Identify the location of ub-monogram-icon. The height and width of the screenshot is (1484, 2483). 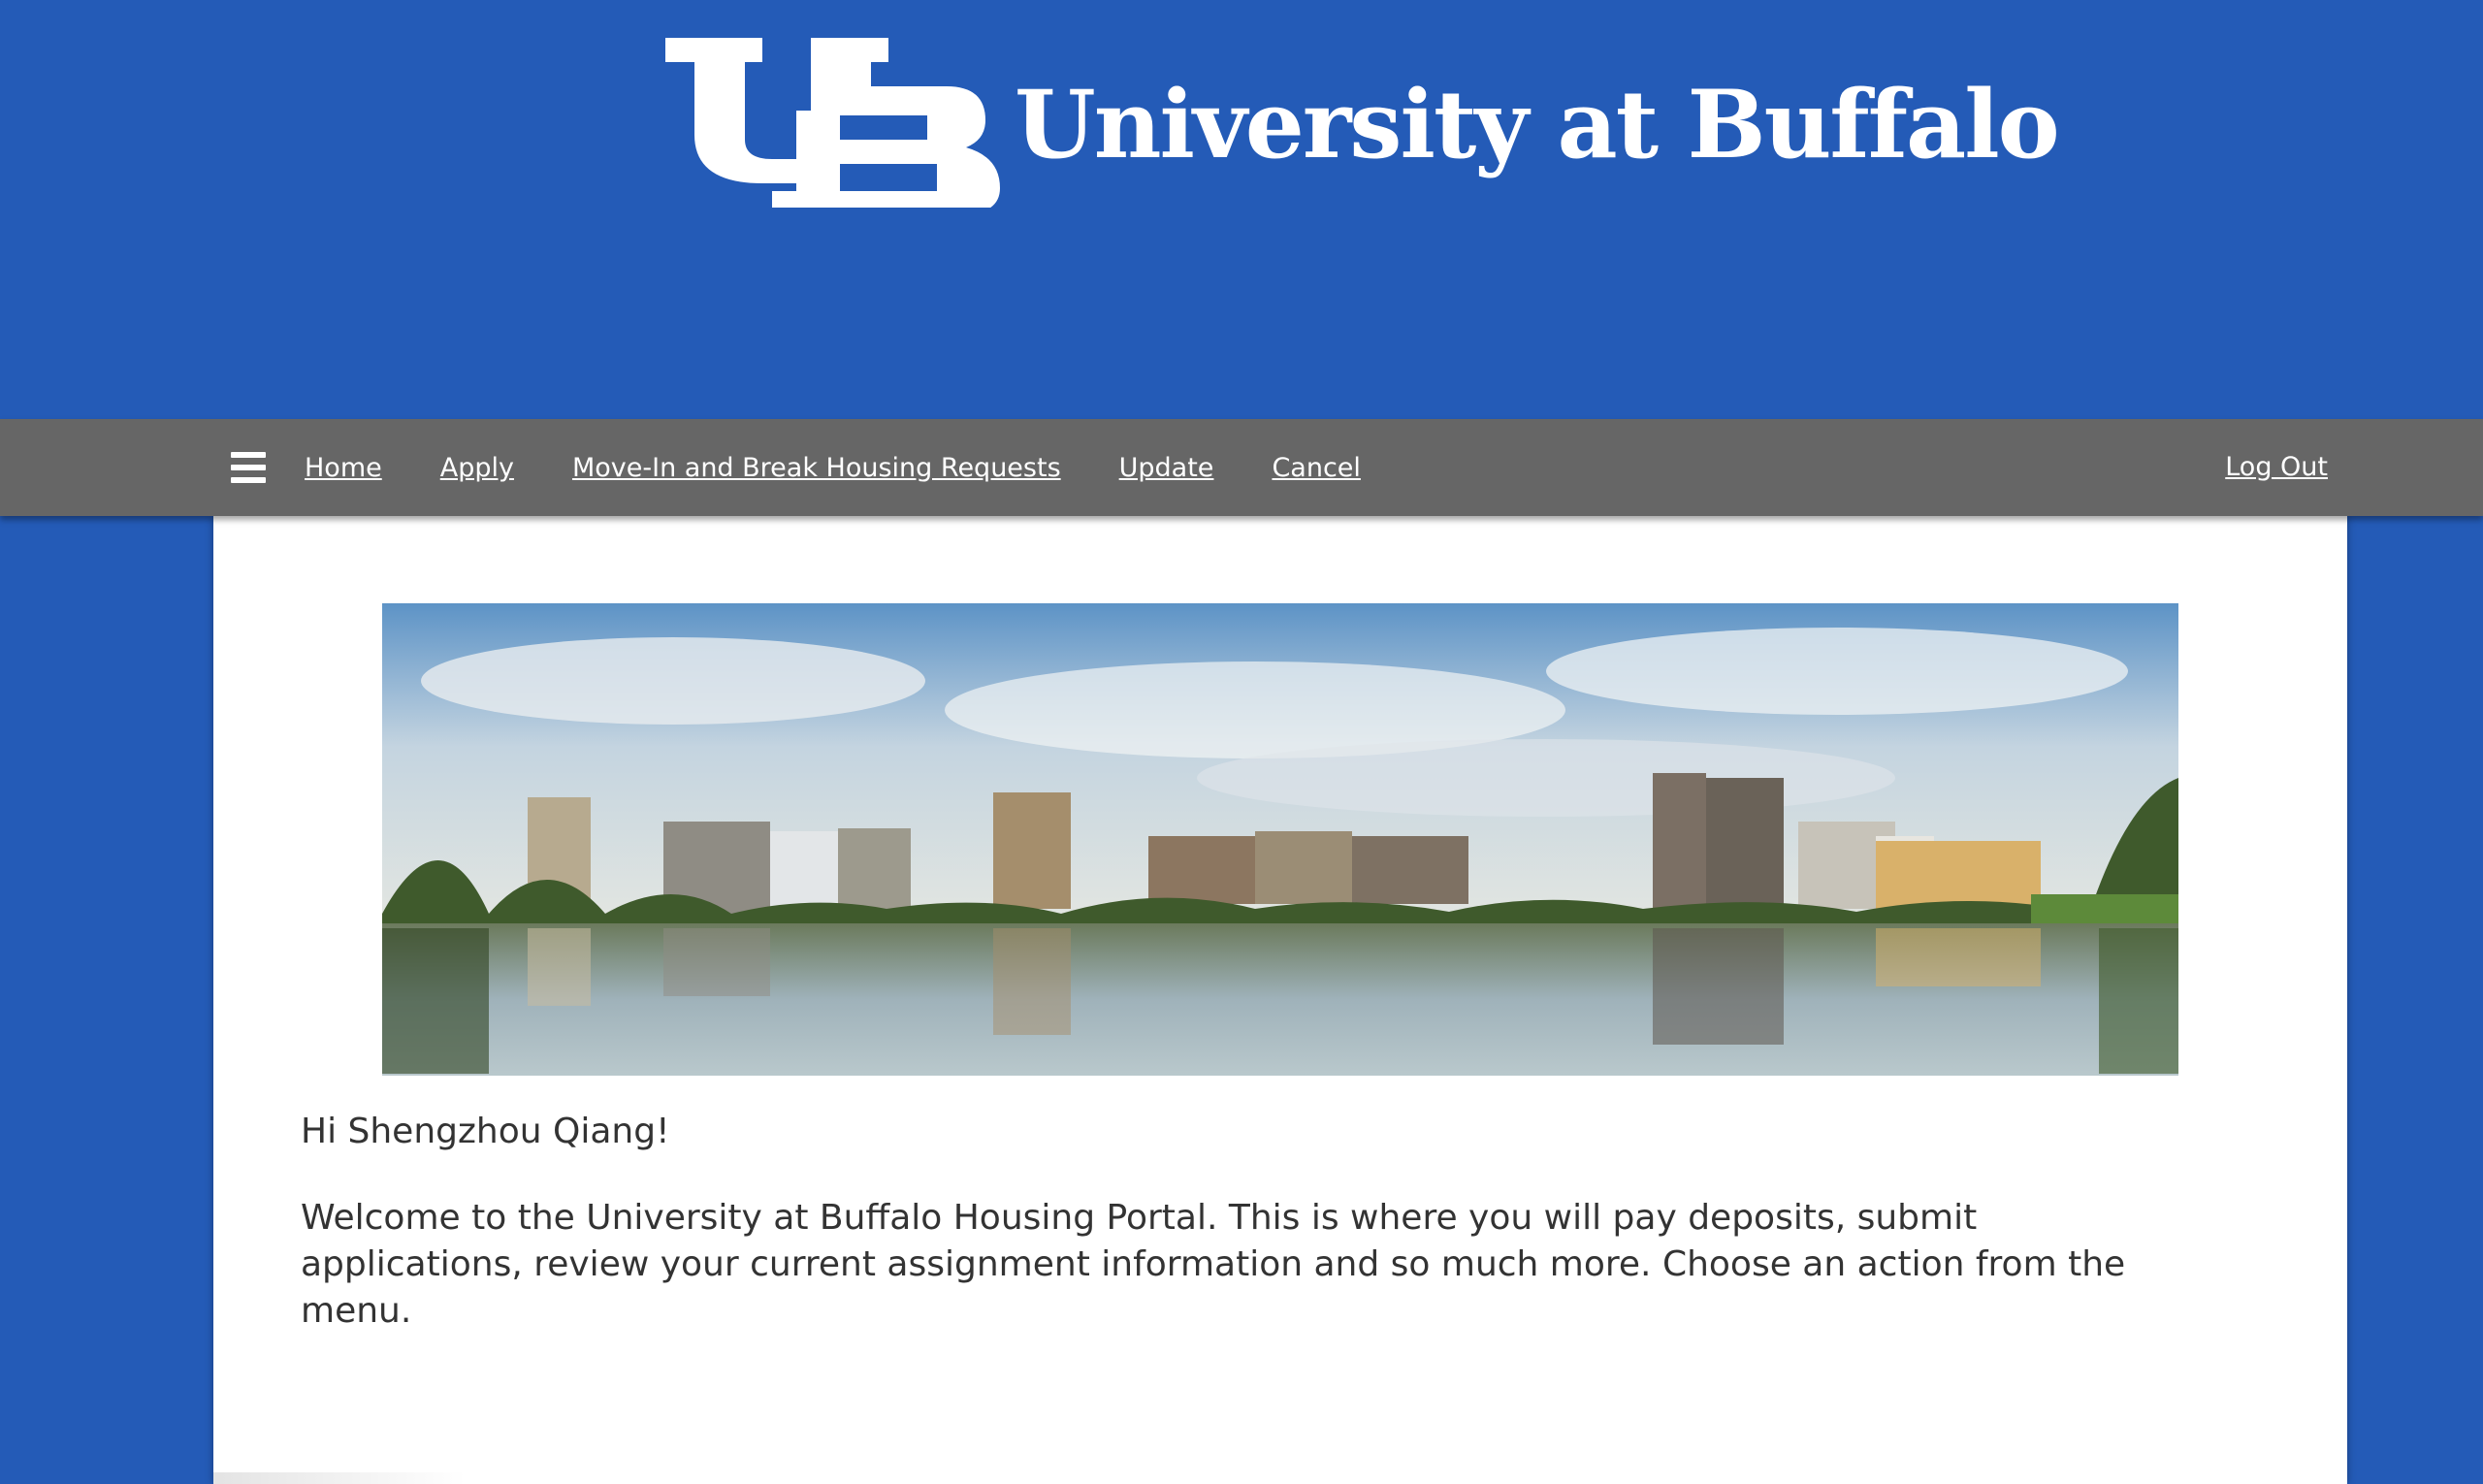
(833, 123).